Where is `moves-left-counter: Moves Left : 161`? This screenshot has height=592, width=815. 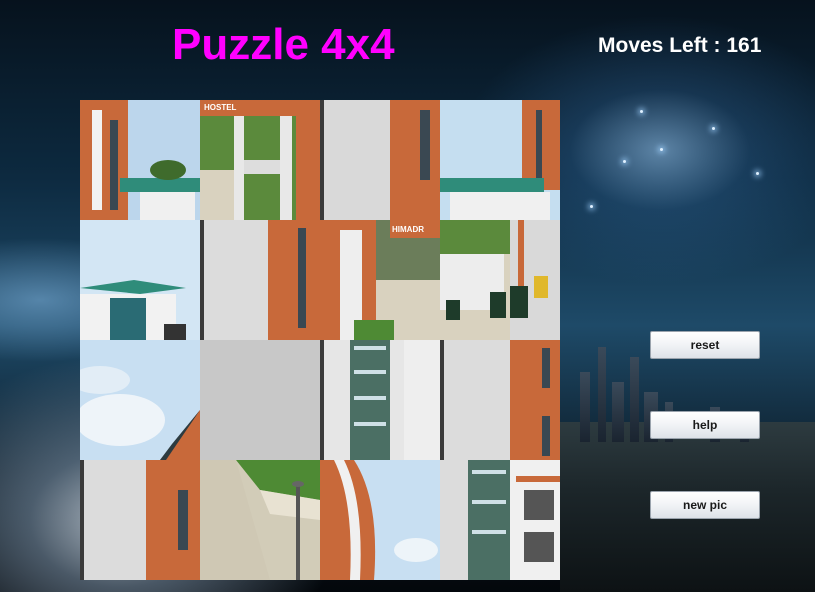
moves-left-counter: Moves Left : 161 is located at coordinates (680, 45).